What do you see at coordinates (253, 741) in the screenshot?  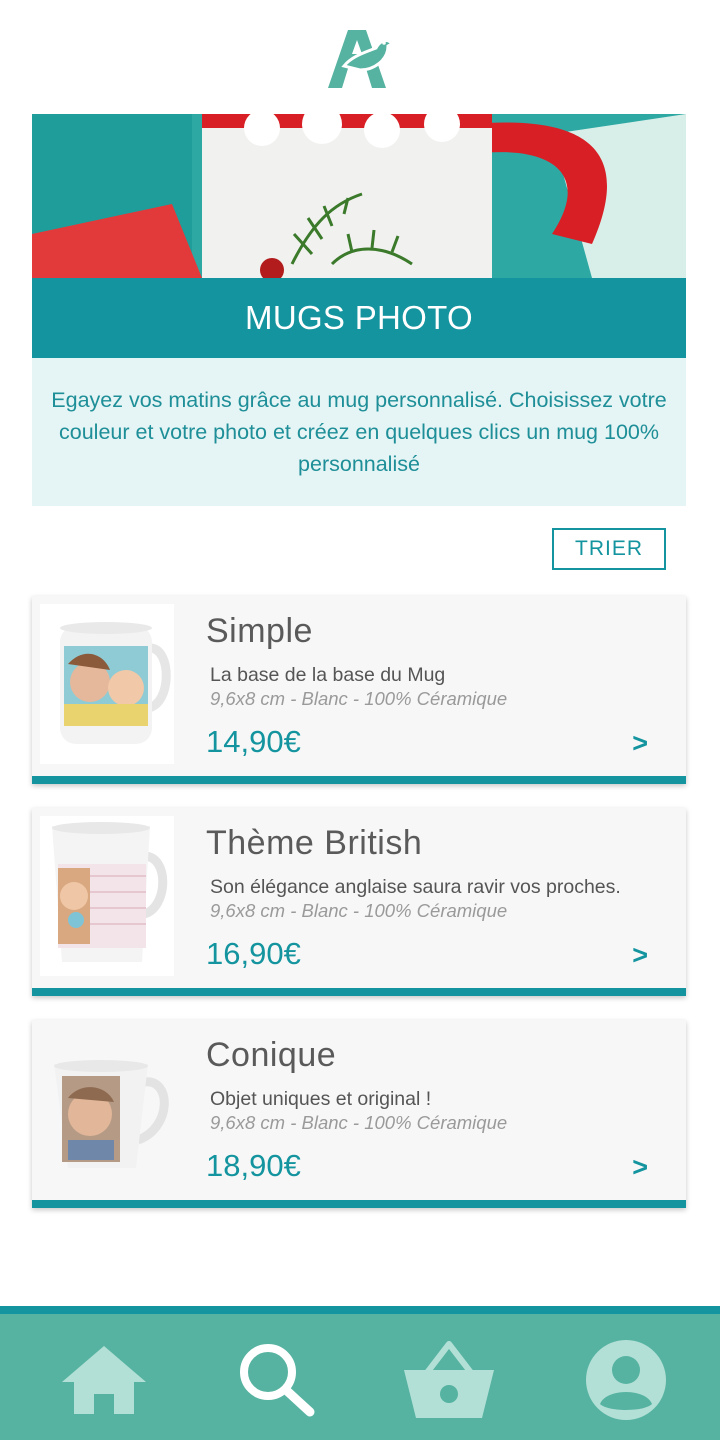 I see `product-price: 14,90€` at bounding box center [253, 741].